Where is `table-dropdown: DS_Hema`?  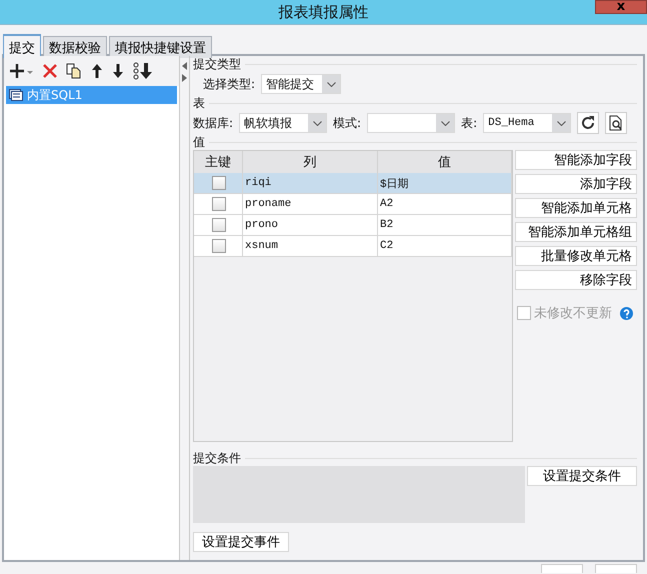
table-dropdown: DS_Hema is located at coordinates (527, 123).